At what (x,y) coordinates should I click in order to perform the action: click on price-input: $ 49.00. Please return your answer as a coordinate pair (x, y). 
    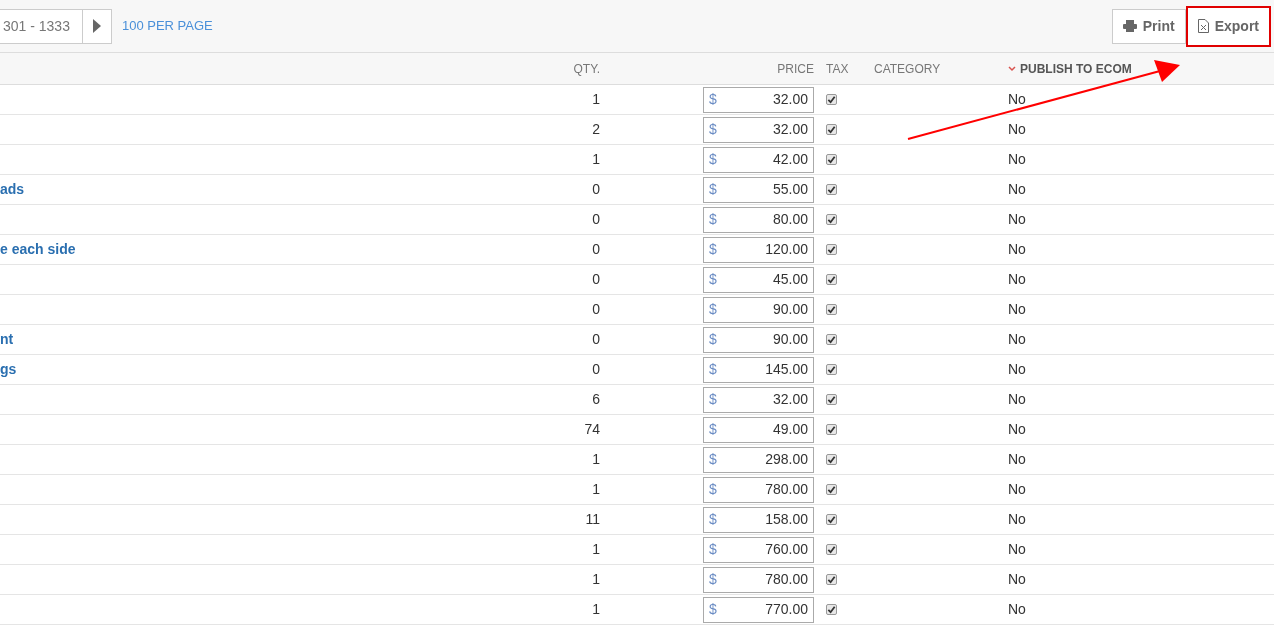
    Looking at the image, I should click on (758, 429).